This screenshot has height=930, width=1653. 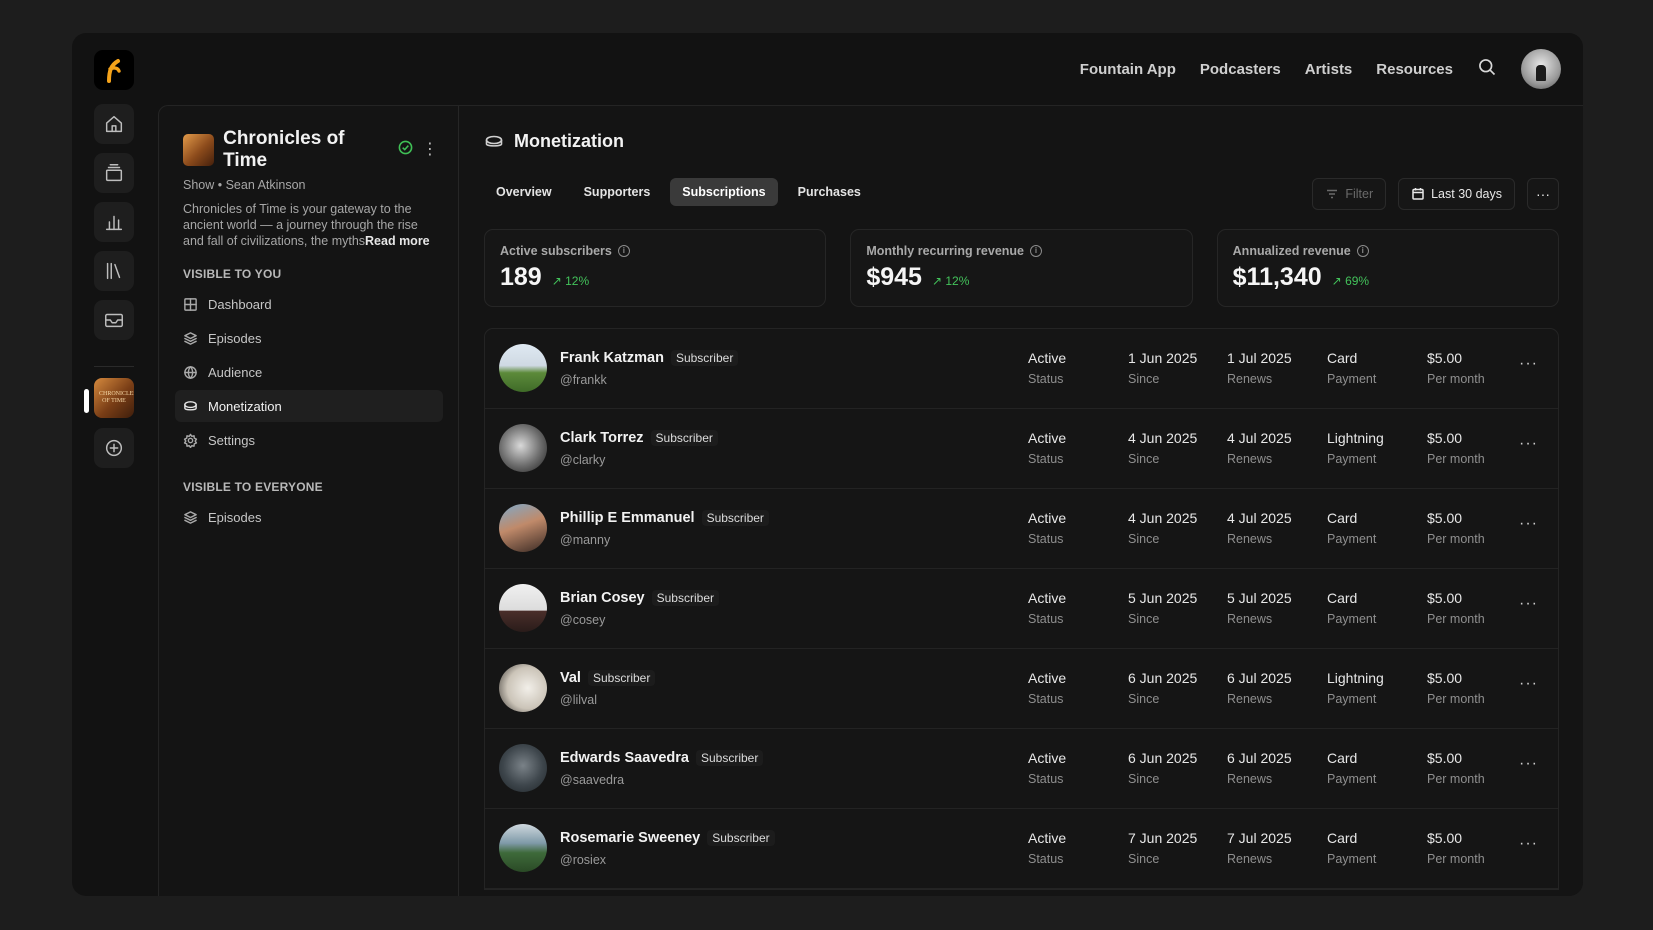 I want to click on show-menu-icon: ⋮, so click(x=430, y=150).